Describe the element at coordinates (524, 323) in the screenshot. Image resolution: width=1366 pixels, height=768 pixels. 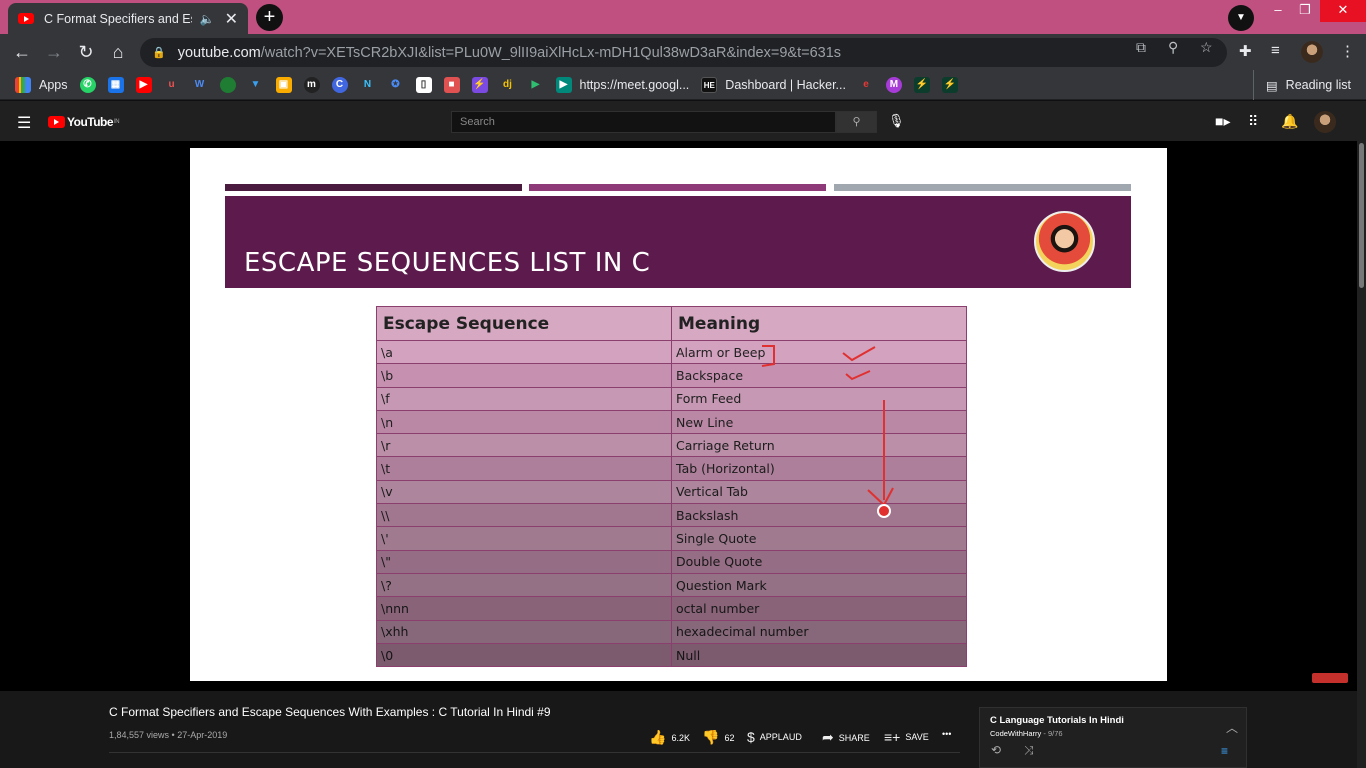
I see `header-escape-sequence: Escape Sequence` at that location.